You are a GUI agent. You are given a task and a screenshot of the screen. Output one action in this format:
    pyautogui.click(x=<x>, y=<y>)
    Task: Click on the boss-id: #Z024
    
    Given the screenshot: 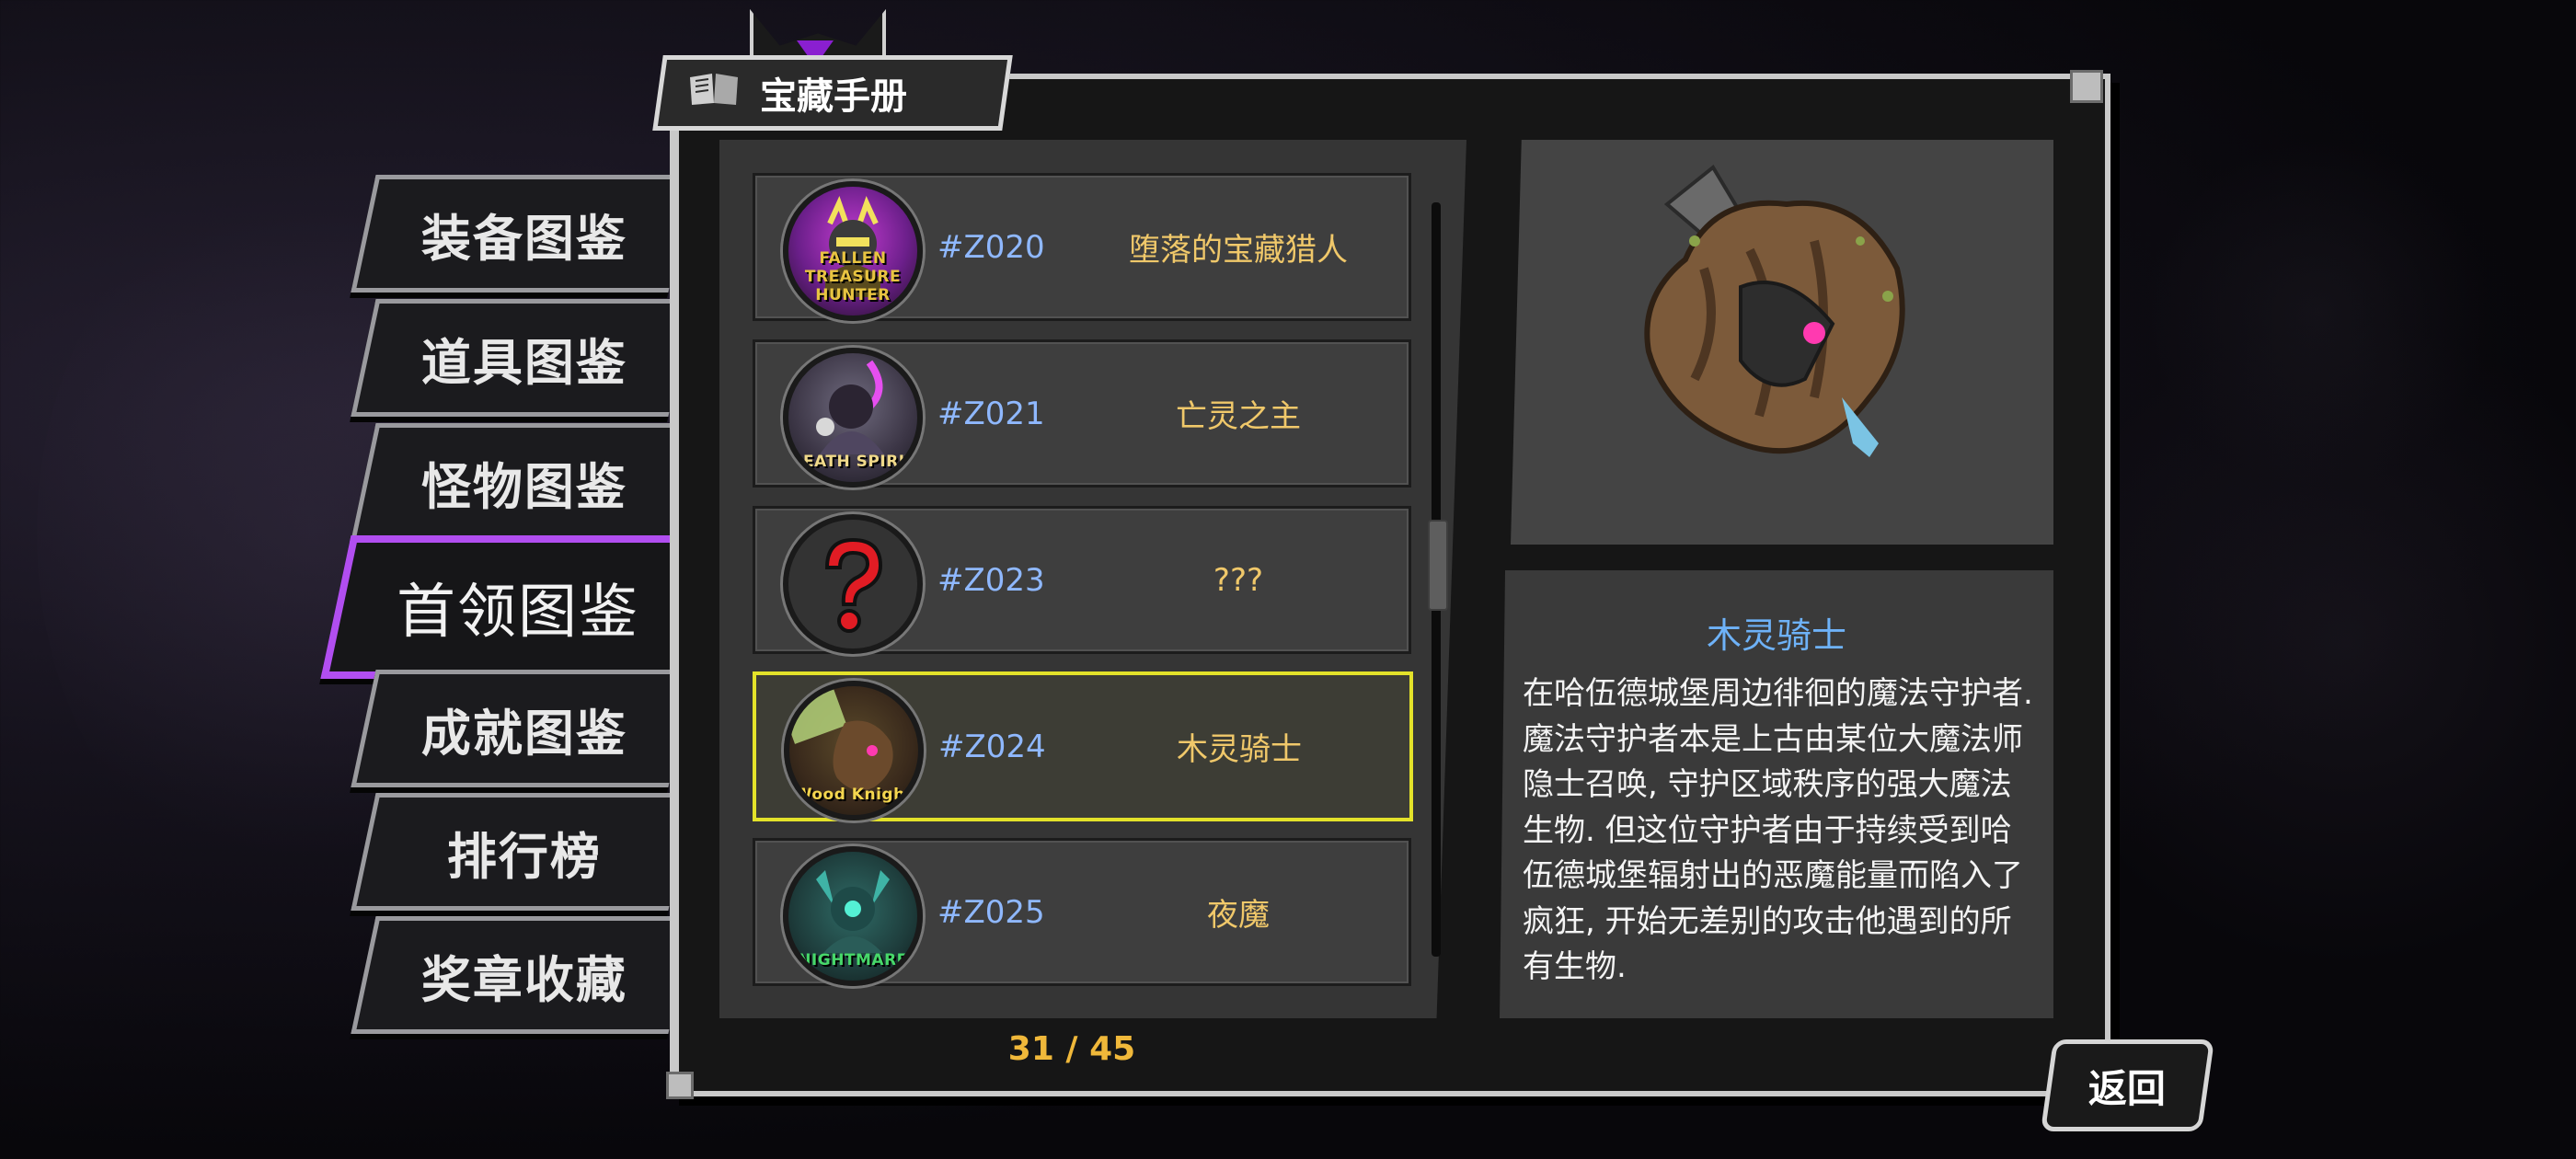 What is the action you would take?
    pyautogui.click(x=992, y=746)
    